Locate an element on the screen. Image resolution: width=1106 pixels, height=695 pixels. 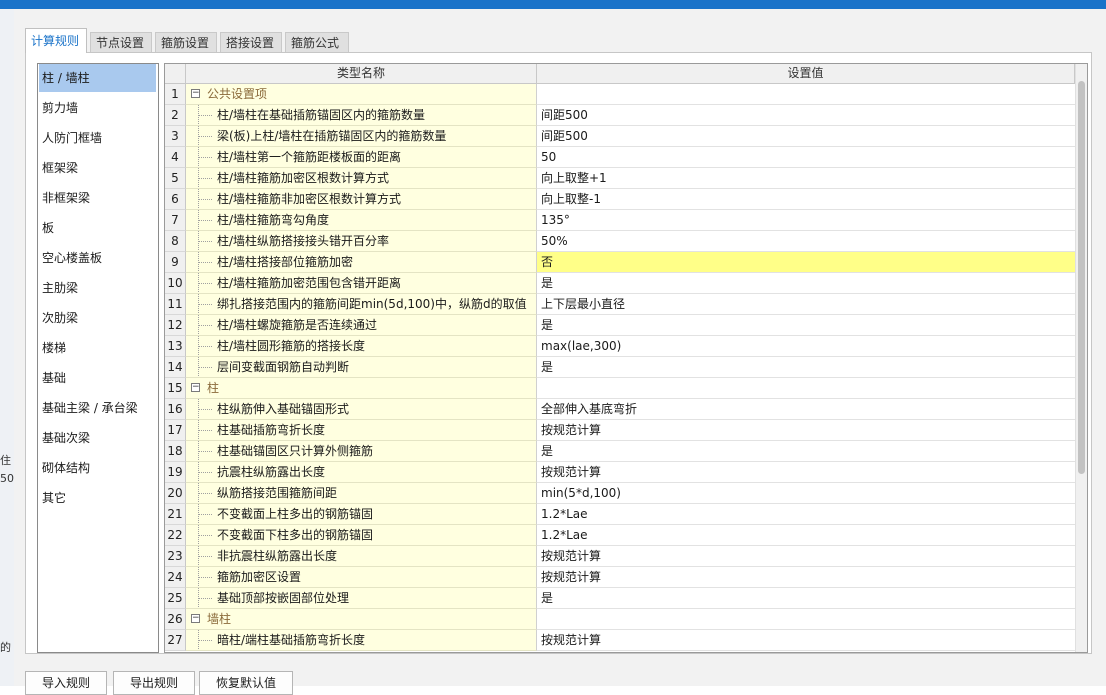
tab-3: 箍筋设置 is located at coordinates (186, 42).